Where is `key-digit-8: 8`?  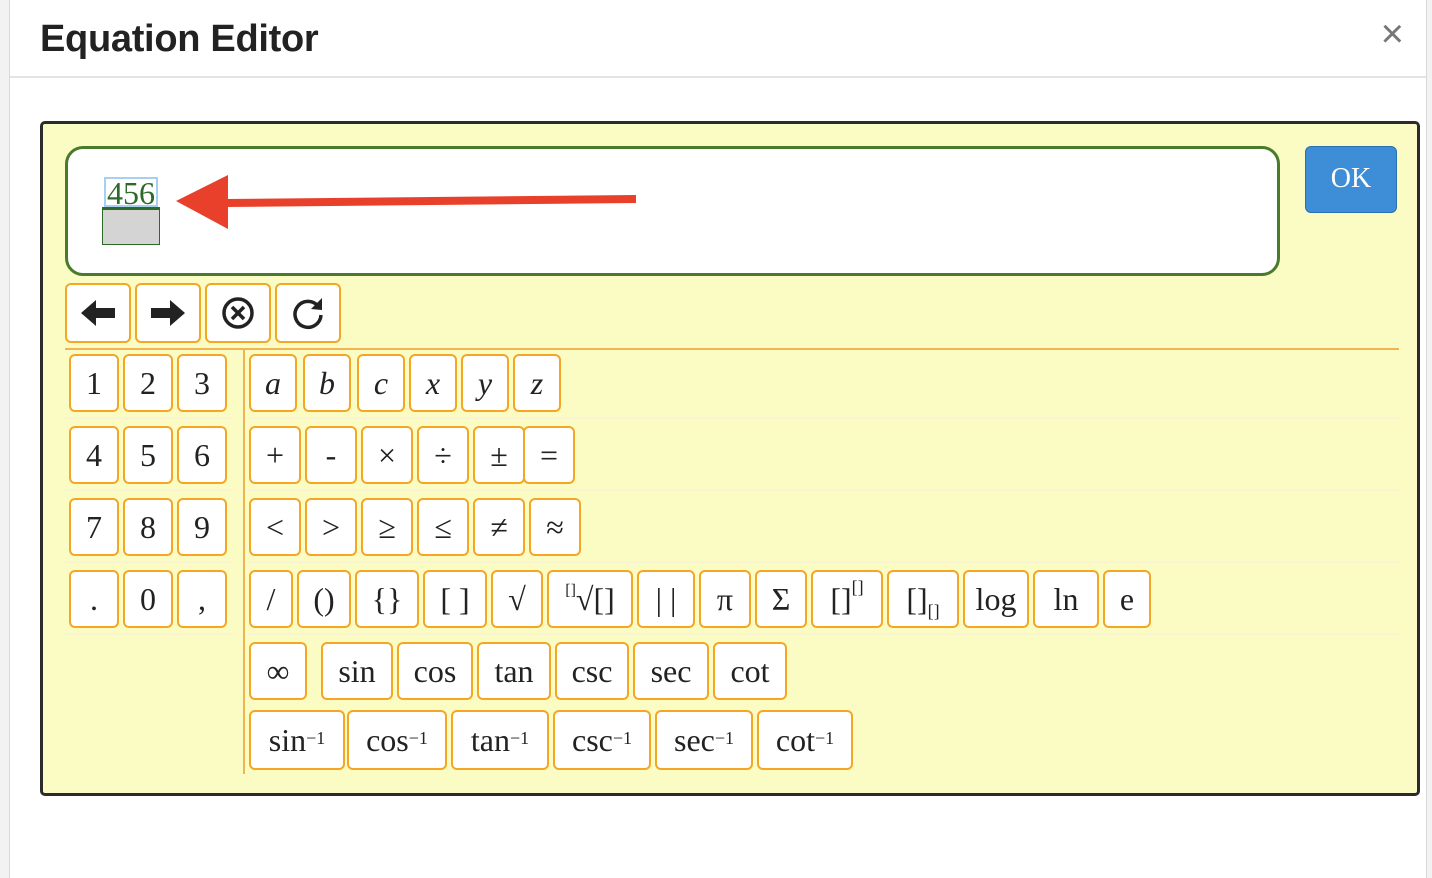 key-digit-8: 8 is located at coordinates (148, 527).